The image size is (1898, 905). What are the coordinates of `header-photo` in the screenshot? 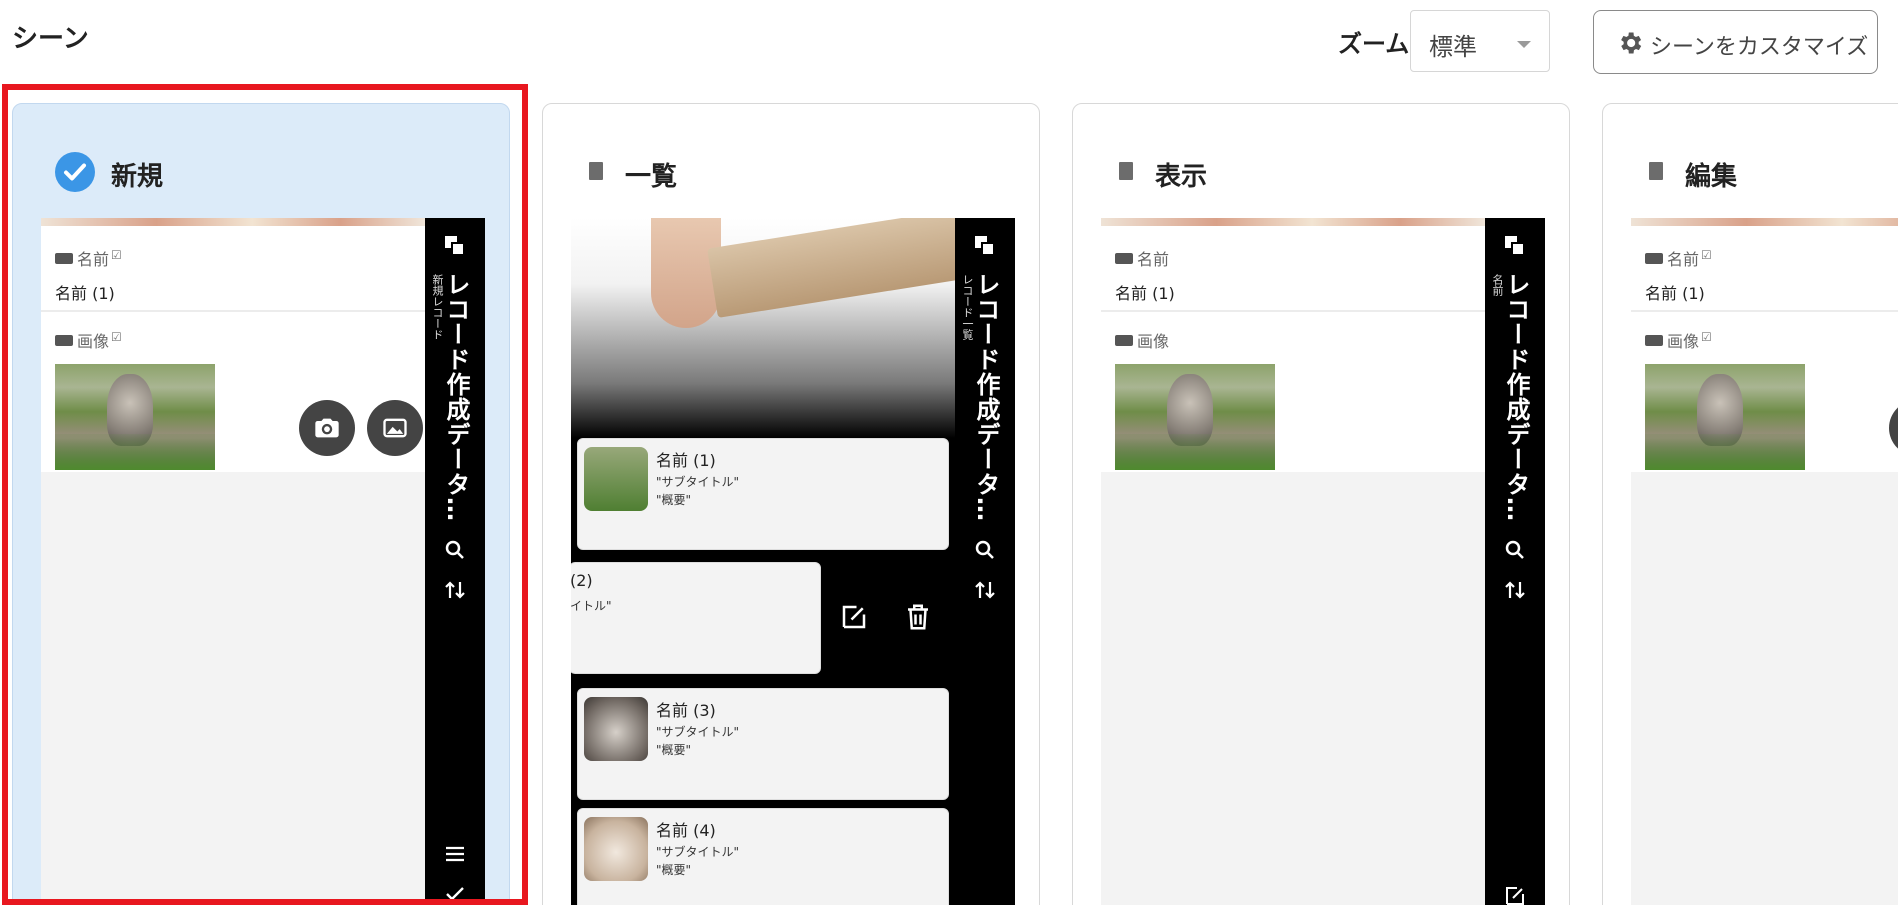 It's located at (773, 328).